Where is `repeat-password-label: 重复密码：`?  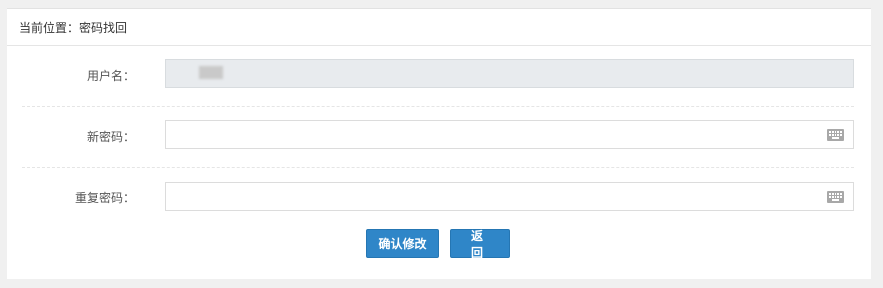 repeat-password-label: 重复密码： is located at coordinates (104, 198).